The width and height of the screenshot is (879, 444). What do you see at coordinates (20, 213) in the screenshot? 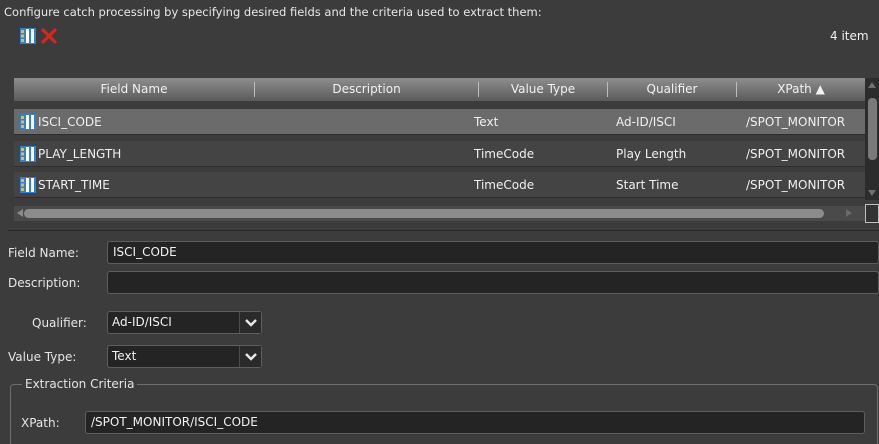
I see `scroll-left-icon` at bounding box center [20, 213].